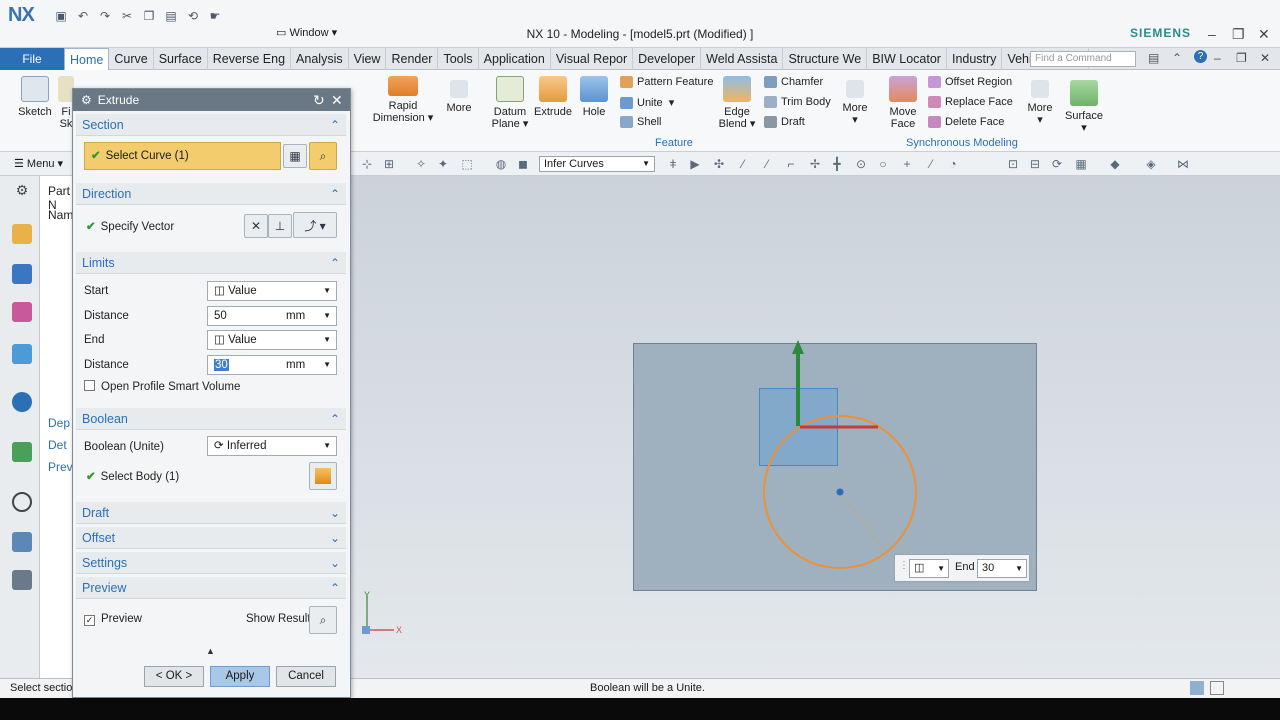  Describe the element at coordinates (162, 386) in the screenshot. I see `open-profile-checkbox: Open Profile Smart Volume` at that location.